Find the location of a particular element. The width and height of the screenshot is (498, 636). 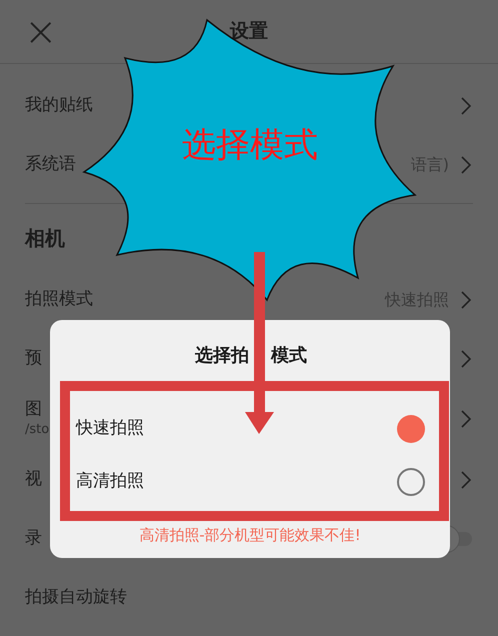

setting-label: 我的贴纸 is located at coordinates (59, 105).